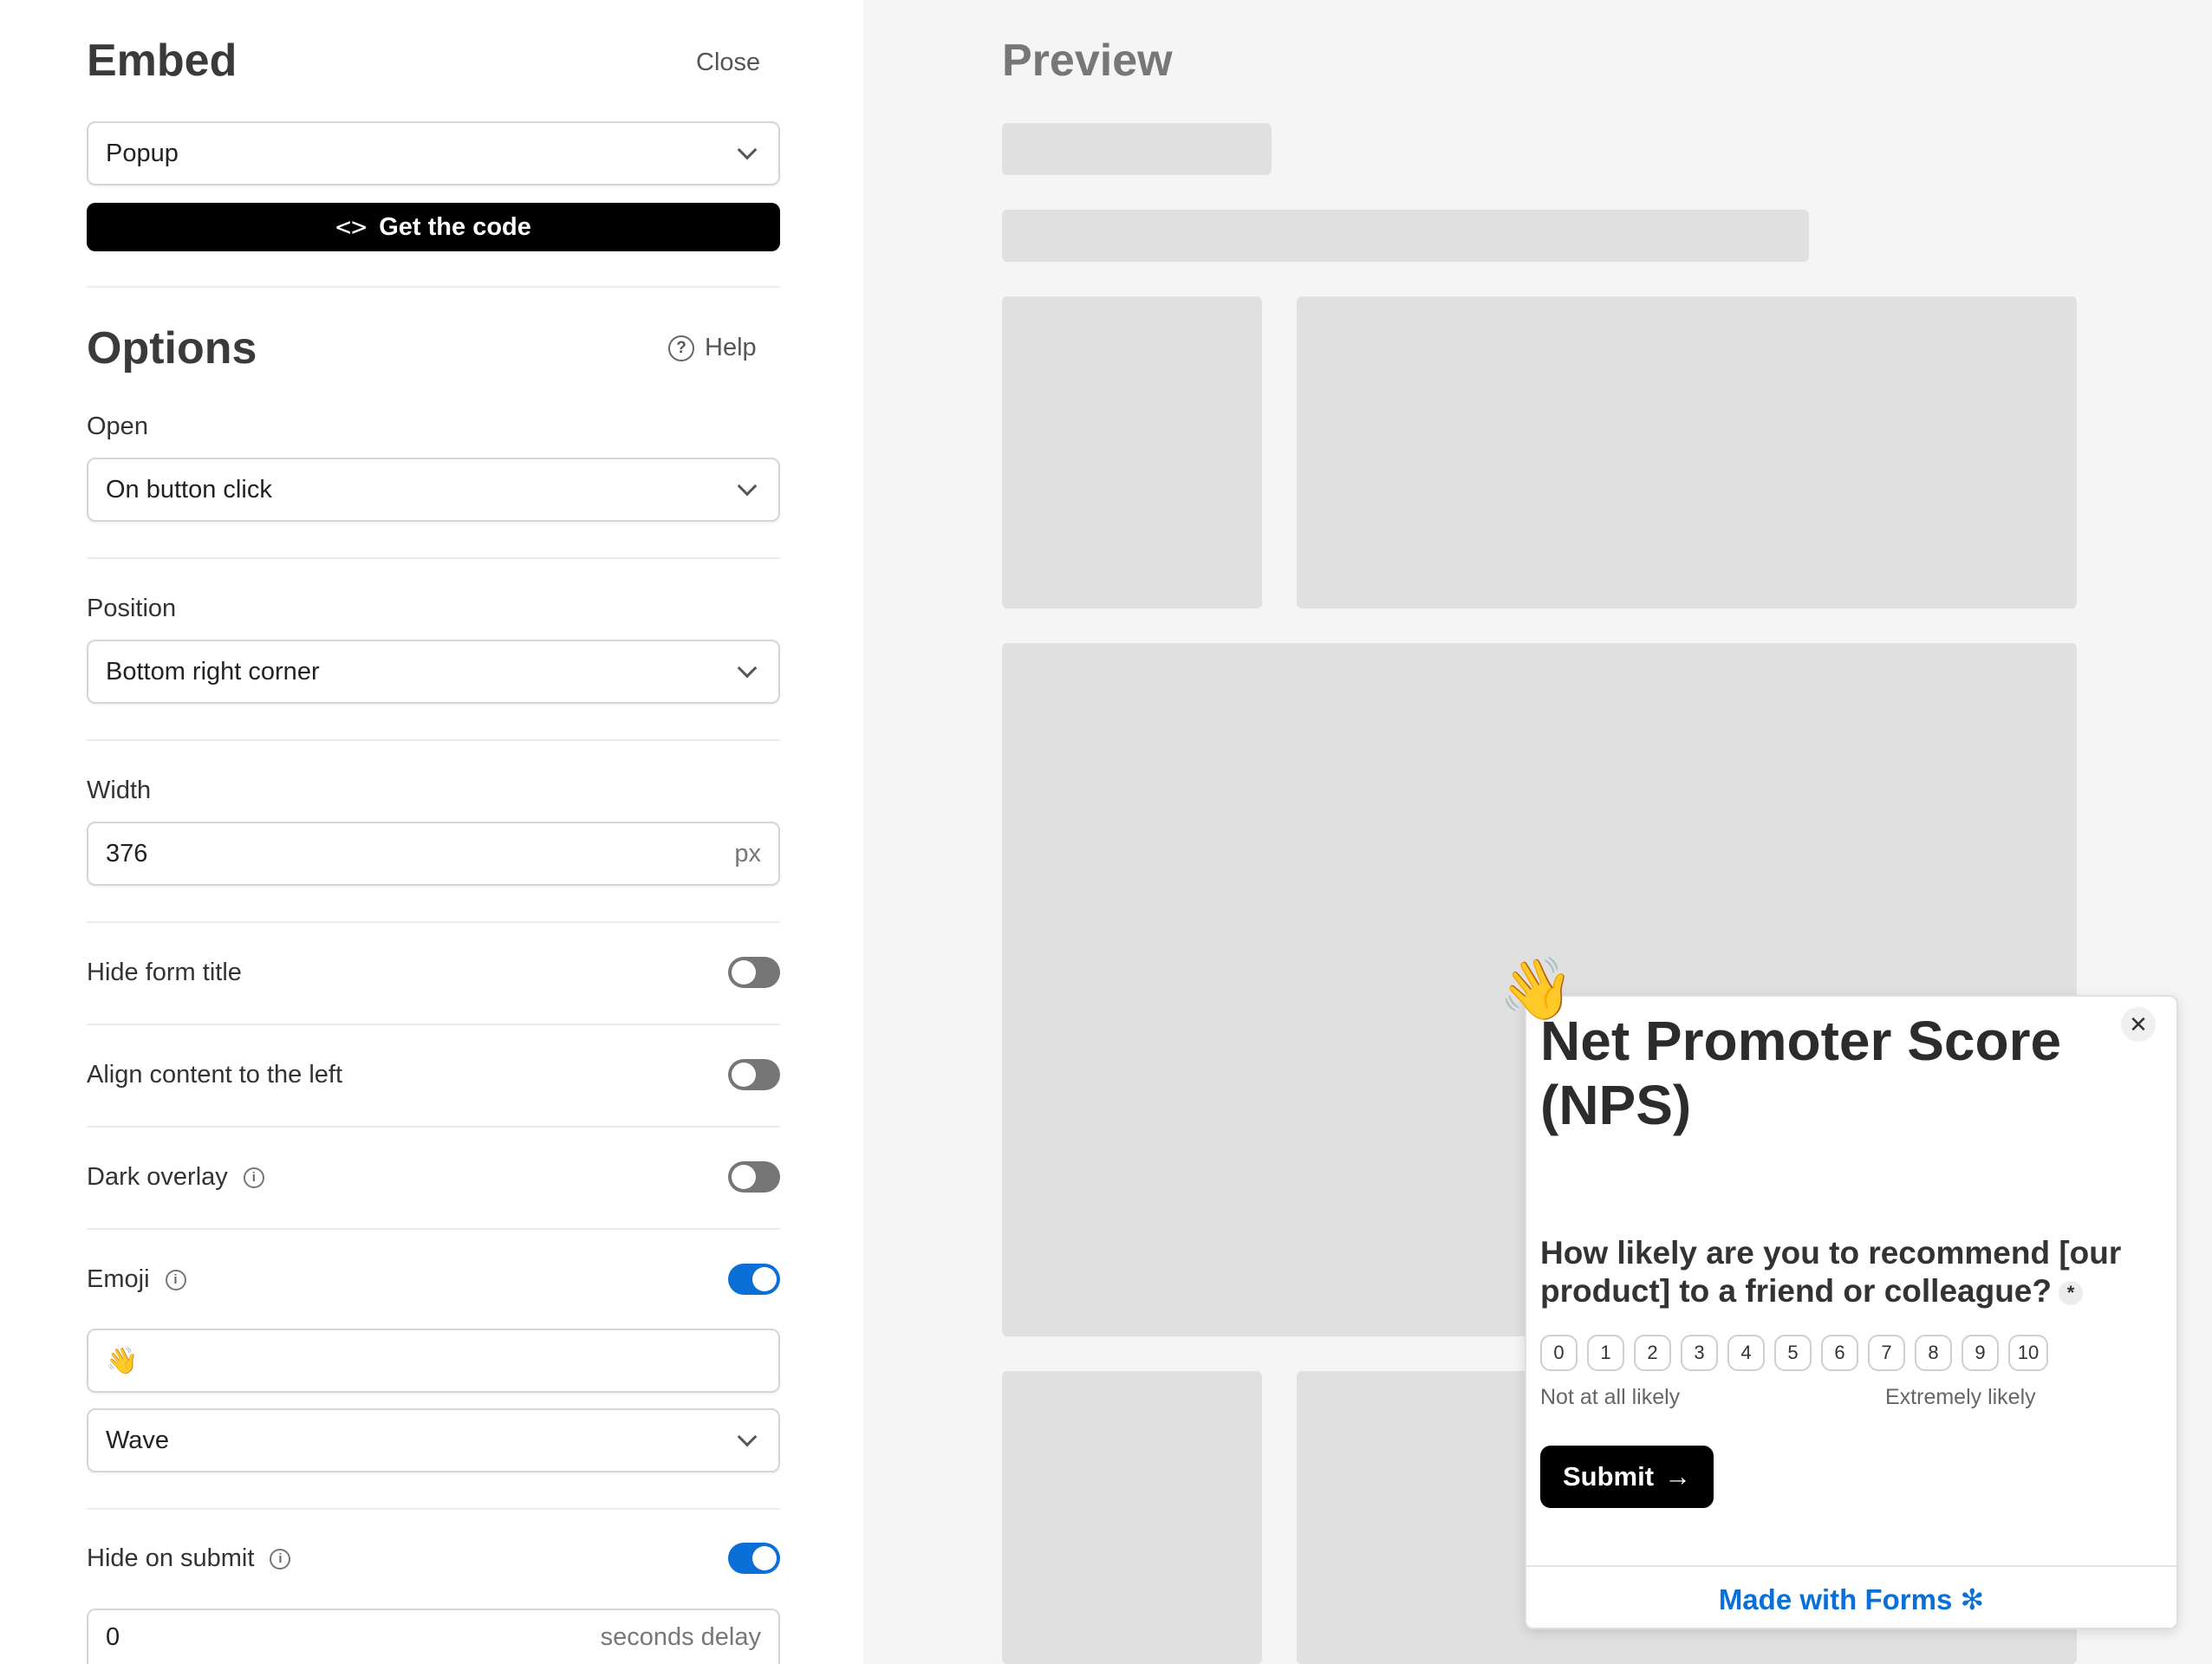 The width and height of the screenshot is (2212, 1664). I want to click on emoji-animation-value: Wave, so click(138, 1440).